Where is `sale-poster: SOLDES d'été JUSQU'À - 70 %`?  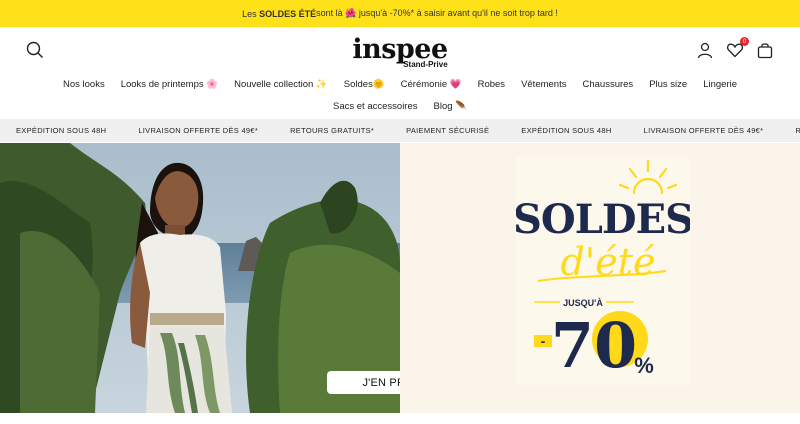 sale-poster: SOLDES d'été JUSQU'À - 70 % is located at coordinates (603, 271).